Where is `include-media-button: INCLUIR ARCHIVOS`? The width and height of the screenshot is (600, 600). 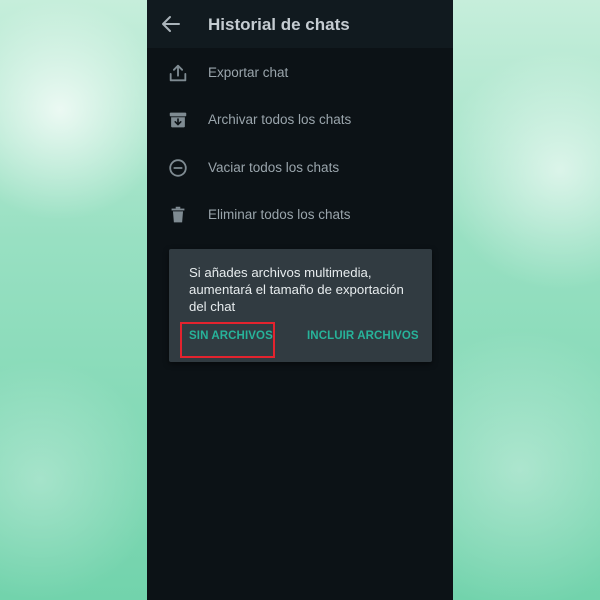 include-media-button: INCLUIR ARCHIVOS is located at coordinates (363, 336).